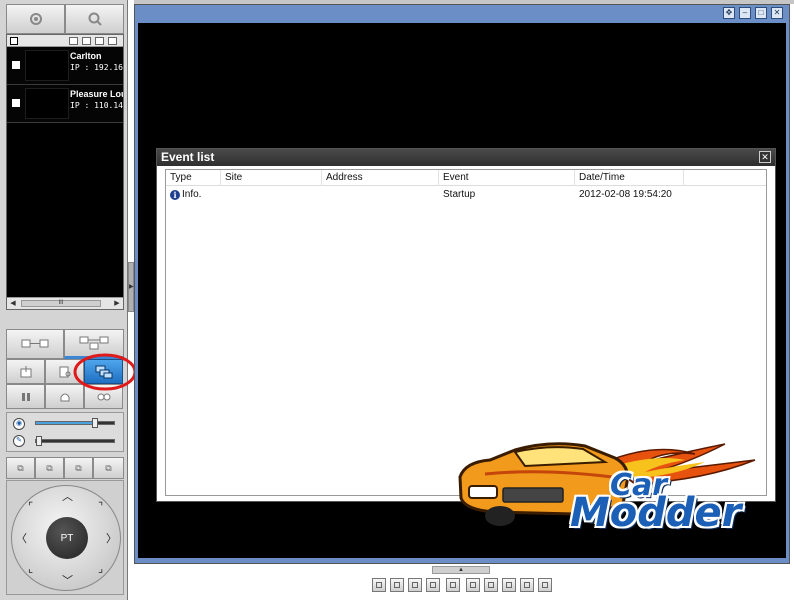  What do you see at coordinates (96, 105) in the screenshot?
I see `site-ip: IP : 110.142.2` at bounding box center [96, 105].